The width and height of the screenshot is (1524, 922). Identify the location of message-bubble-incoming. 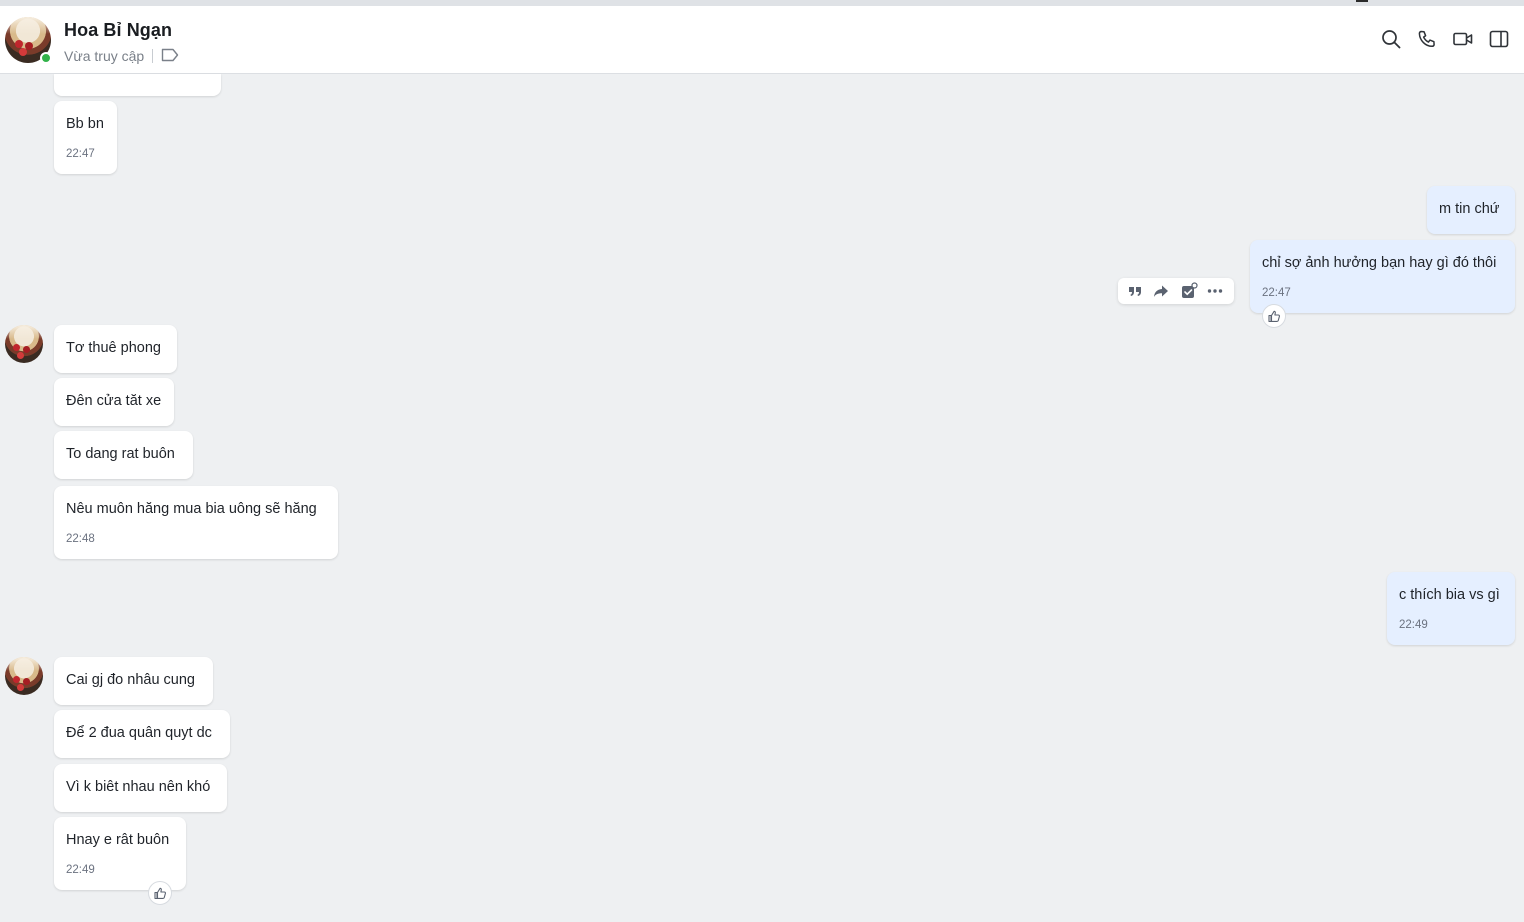
(137, 85).